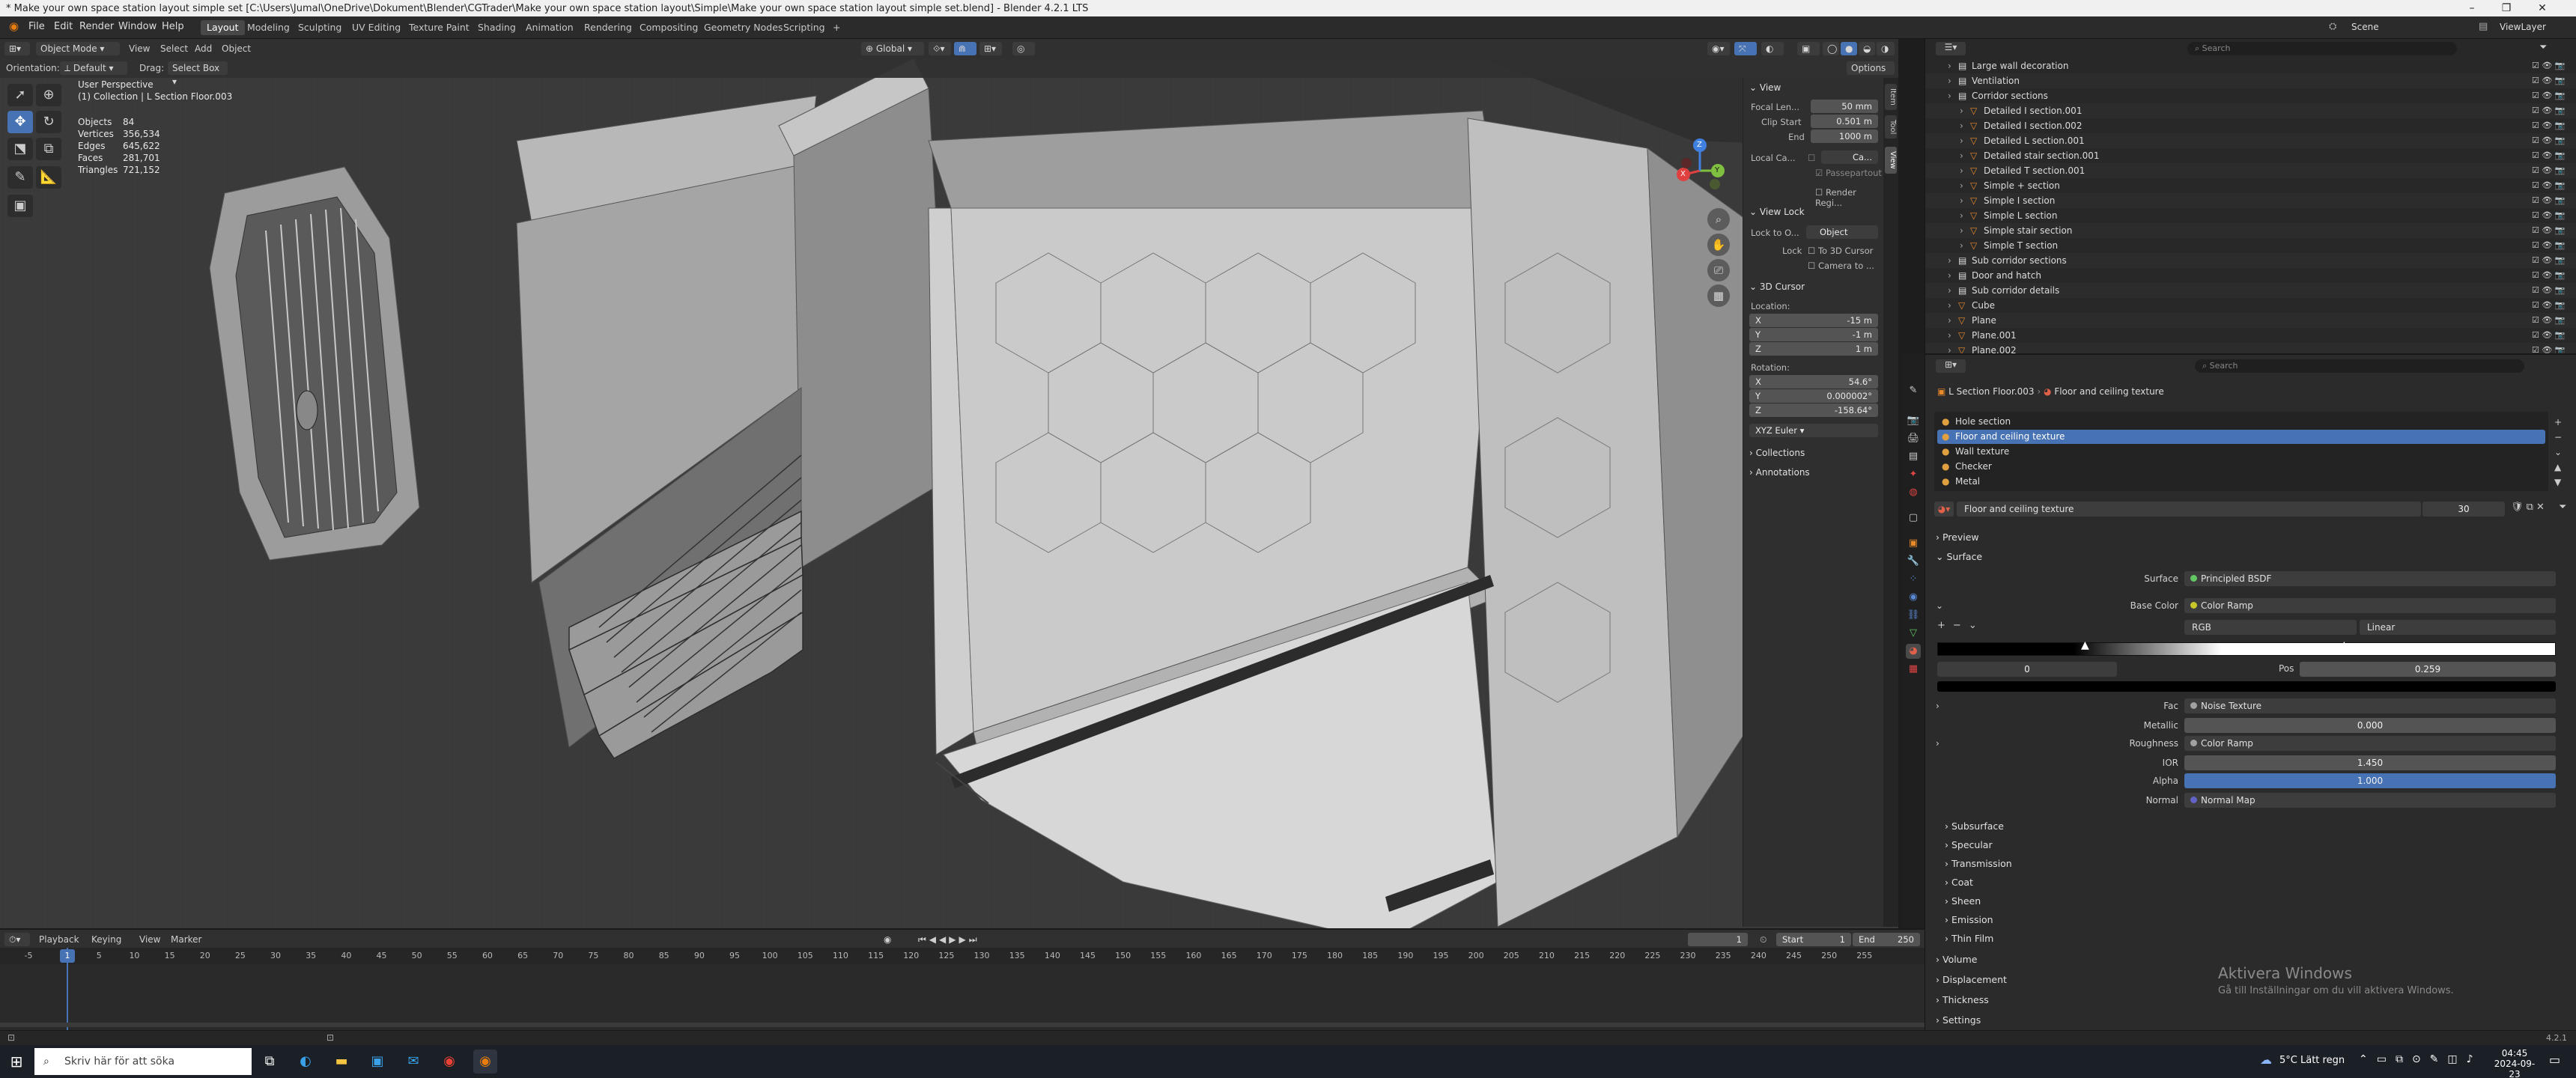 The image size is (2576, 1078). Describe the element at coordinates (67, 956) in the screenshot. I see `playhead-handle: 1` at that location.